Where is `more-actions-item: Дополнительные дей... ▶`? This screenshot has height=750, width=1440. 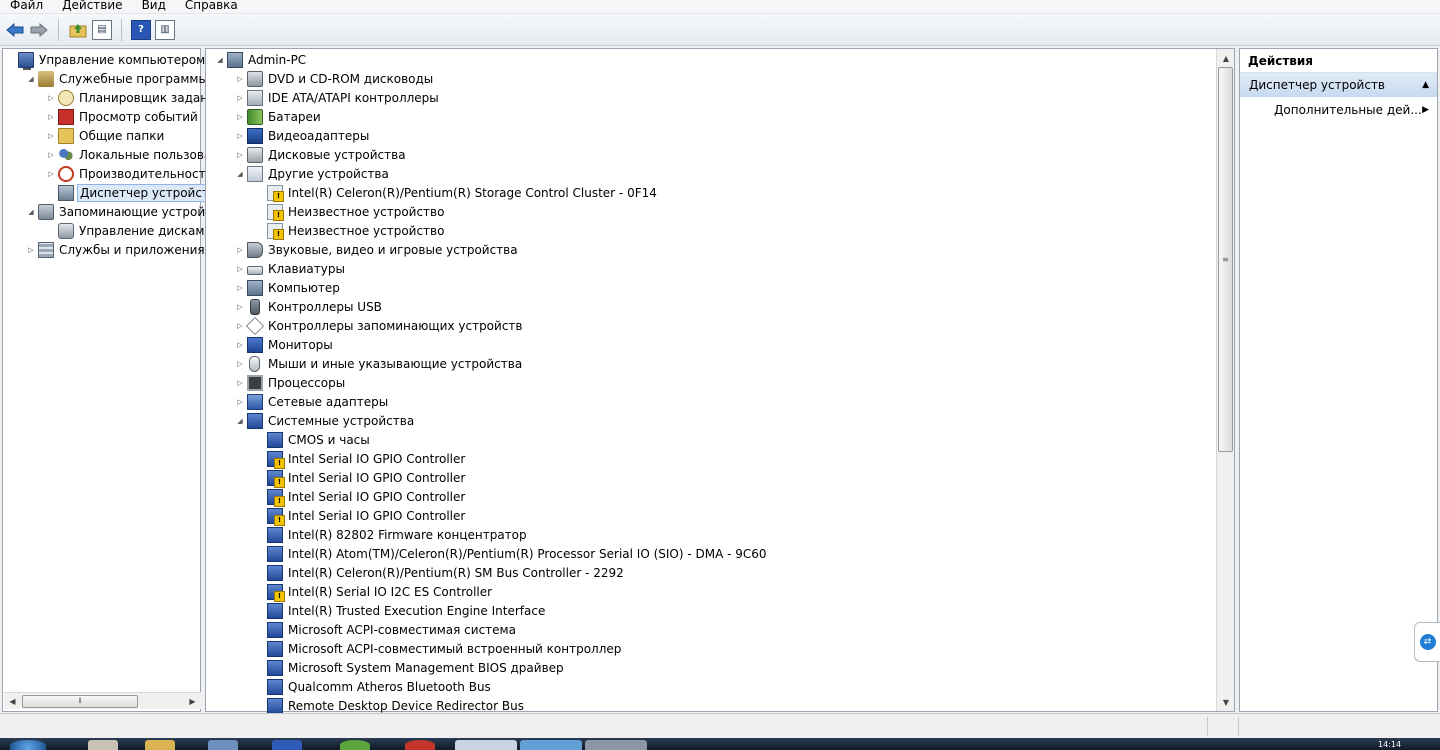
more-actions-item: Дополнительные дей... ▶ is located at coordinates (1338, 110).